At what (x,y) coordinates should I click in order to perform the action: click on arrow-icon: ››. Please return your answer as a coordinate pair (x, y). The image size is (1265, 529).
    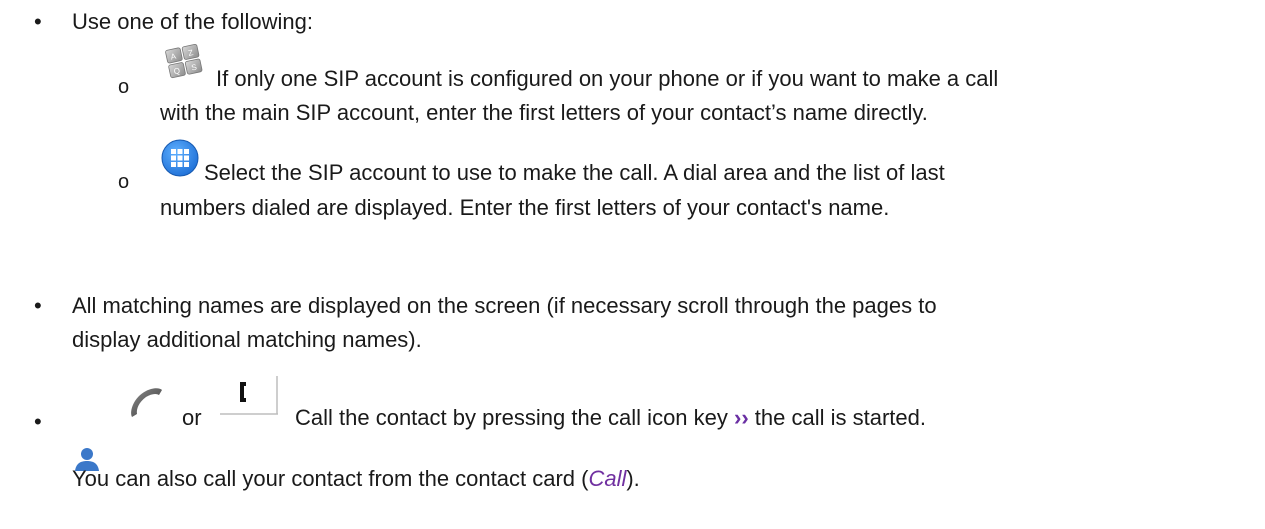
    Looking at the image, I should click on (741, 417).